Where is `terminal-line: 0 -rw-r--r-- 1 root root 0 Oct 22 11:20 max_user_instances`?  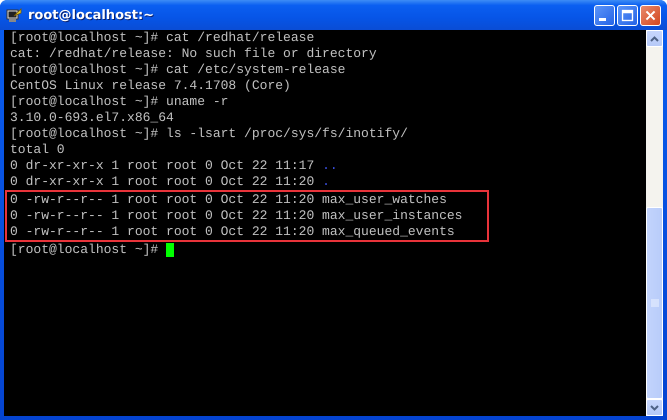
terminal-line: 0 -rw-r--r-- 1 root root 0 Oct 22 11:20 max_user_instances is located at coordinates (236, 216).